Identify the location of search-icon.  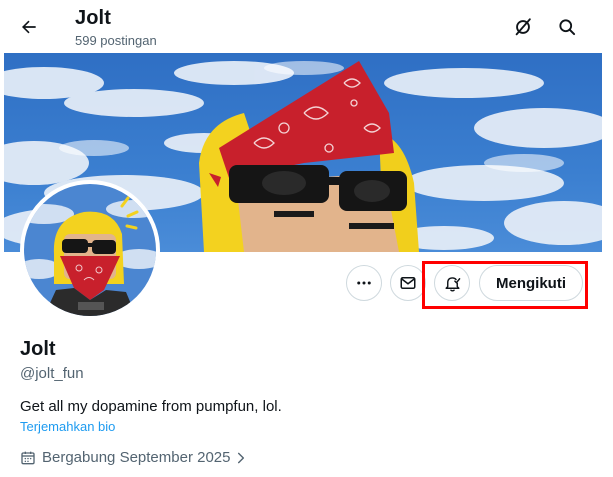
(567, 27).